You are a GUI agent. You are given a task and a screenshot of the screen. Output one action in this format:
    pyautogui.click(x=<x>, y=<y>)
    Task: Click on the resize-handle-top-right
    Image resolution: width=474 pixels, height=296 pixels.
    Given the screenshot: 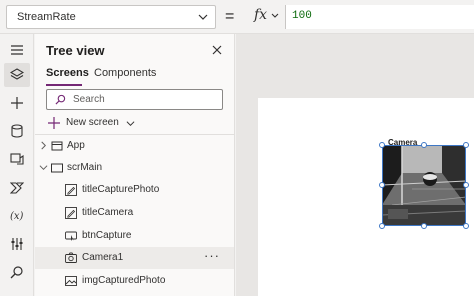 What is the action you would take?
    pyautogui.click(x=466, y=145)
    